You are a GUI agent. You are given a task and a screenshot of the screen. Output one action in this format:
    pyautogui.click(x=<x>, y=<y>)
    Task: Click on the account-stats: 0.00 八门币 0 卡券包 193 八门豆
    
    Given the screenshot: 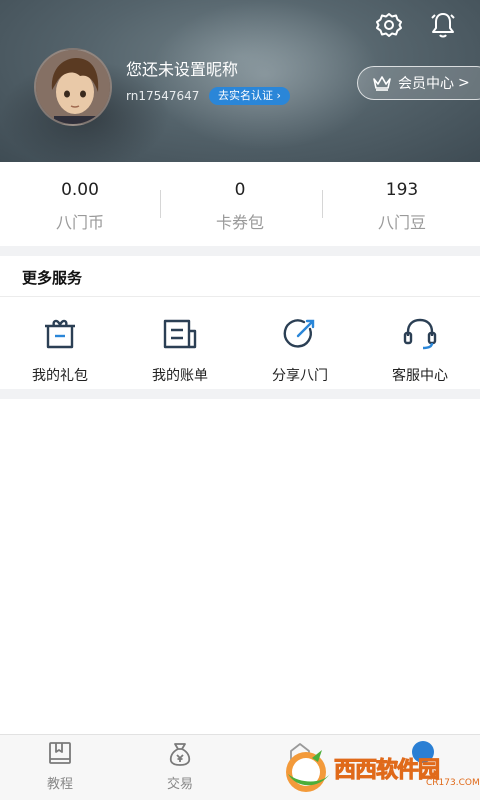 What is the action you would take?
    pyautogui.click(x=240, y=204)
    